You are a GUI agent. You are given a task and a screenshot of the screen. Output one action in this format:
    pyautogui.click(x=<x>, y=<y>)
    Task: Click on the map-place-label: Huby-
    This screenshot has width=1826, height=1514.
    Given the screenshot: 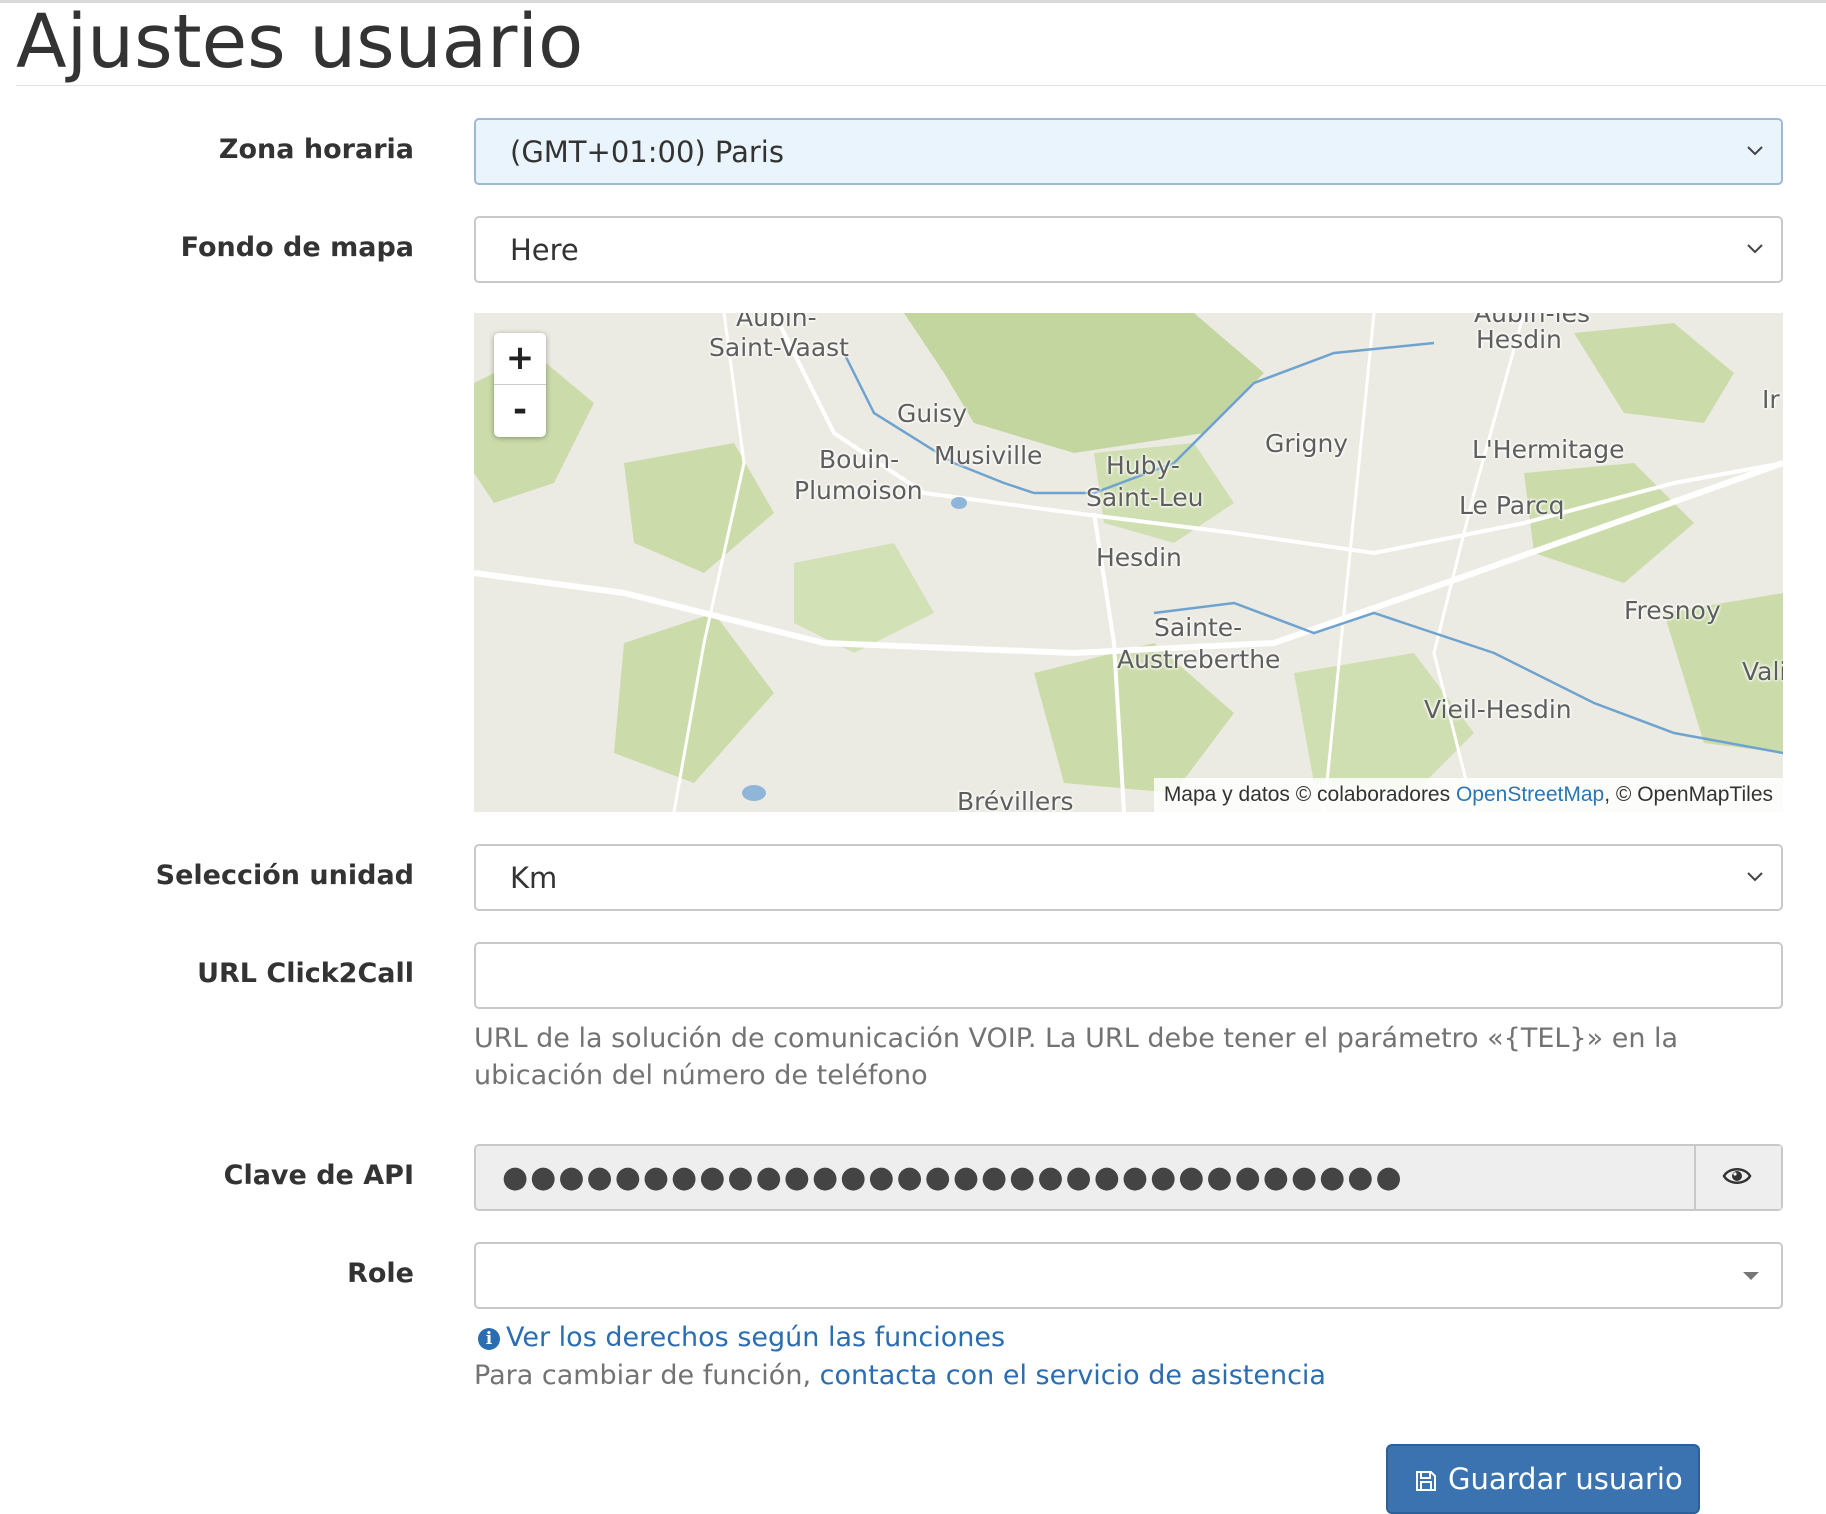 What is the action you would take?
    pyautogui.click(x=1143, y=465)
    